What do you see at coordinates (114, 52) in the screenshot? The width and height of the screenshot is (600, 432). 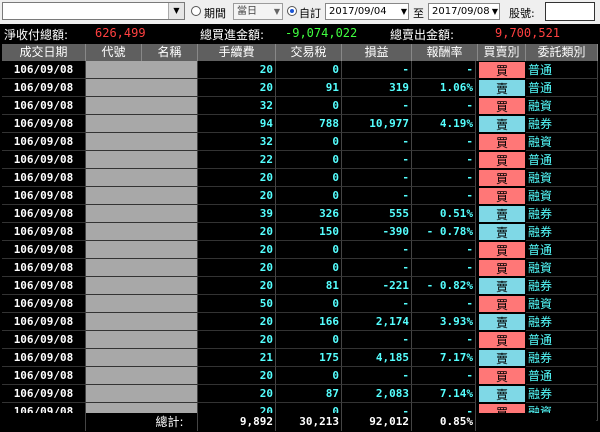 I see `col-header-code: 代號` at bounding box center [114, 52].